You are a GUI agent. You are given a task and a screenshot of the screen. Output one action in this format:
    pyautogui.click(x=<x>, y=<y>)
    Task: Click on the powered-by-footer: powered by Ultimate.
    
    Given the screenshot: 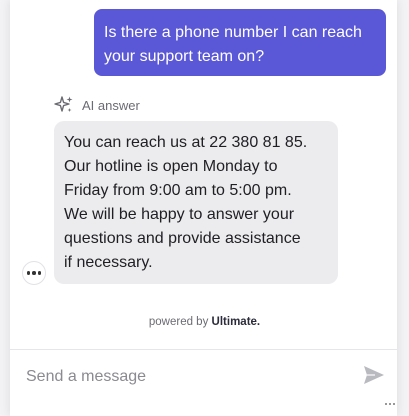 What is the action you would take?
    pyautogui.click(x=204, y=322)
    